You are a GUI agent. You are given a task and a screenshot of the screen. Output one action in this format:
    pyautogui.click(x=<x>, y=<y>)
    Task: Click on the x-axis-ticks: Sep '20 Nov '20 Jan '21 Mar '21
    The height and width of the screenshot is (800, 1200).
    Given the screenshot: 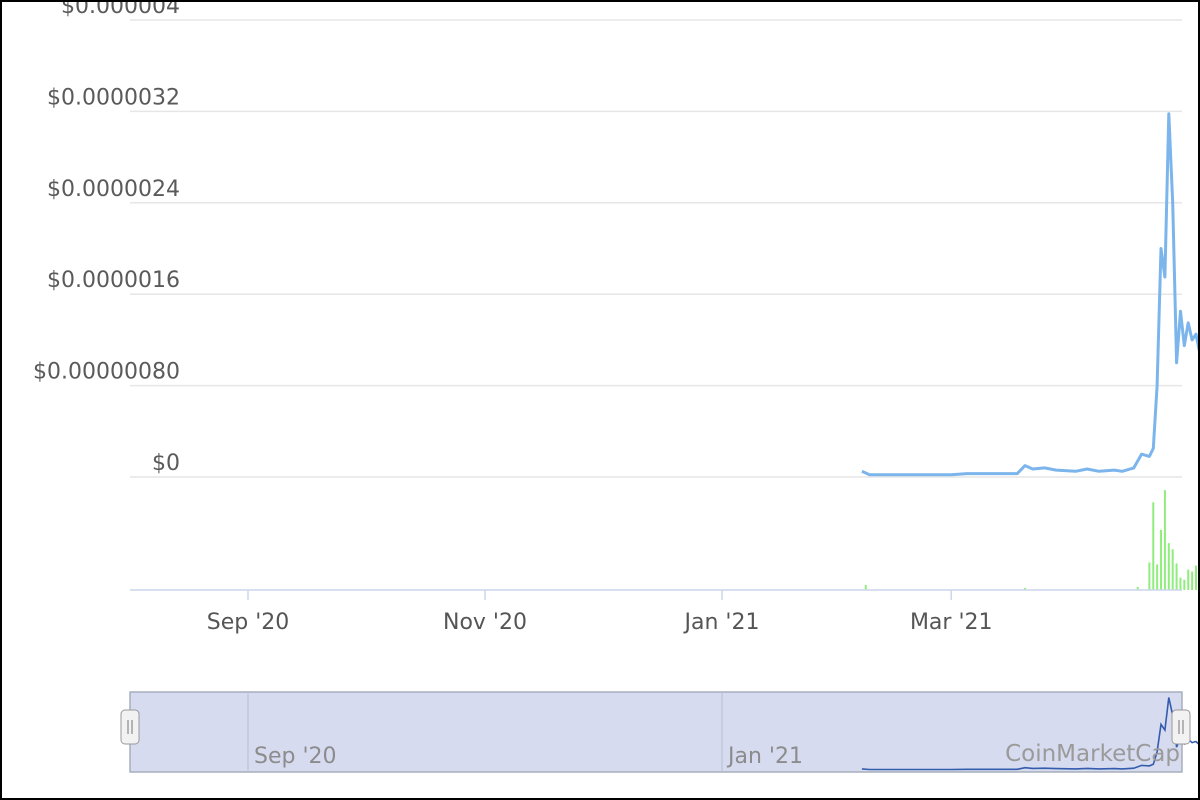 What is the action you would take?
    pyautogui.click(x=600, y=612)
    